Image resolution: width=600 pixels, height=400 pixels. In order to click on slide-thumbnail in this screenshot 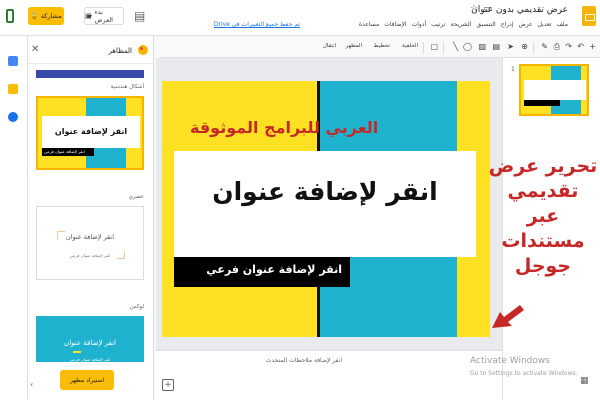, I will do `click(554, 90)`.